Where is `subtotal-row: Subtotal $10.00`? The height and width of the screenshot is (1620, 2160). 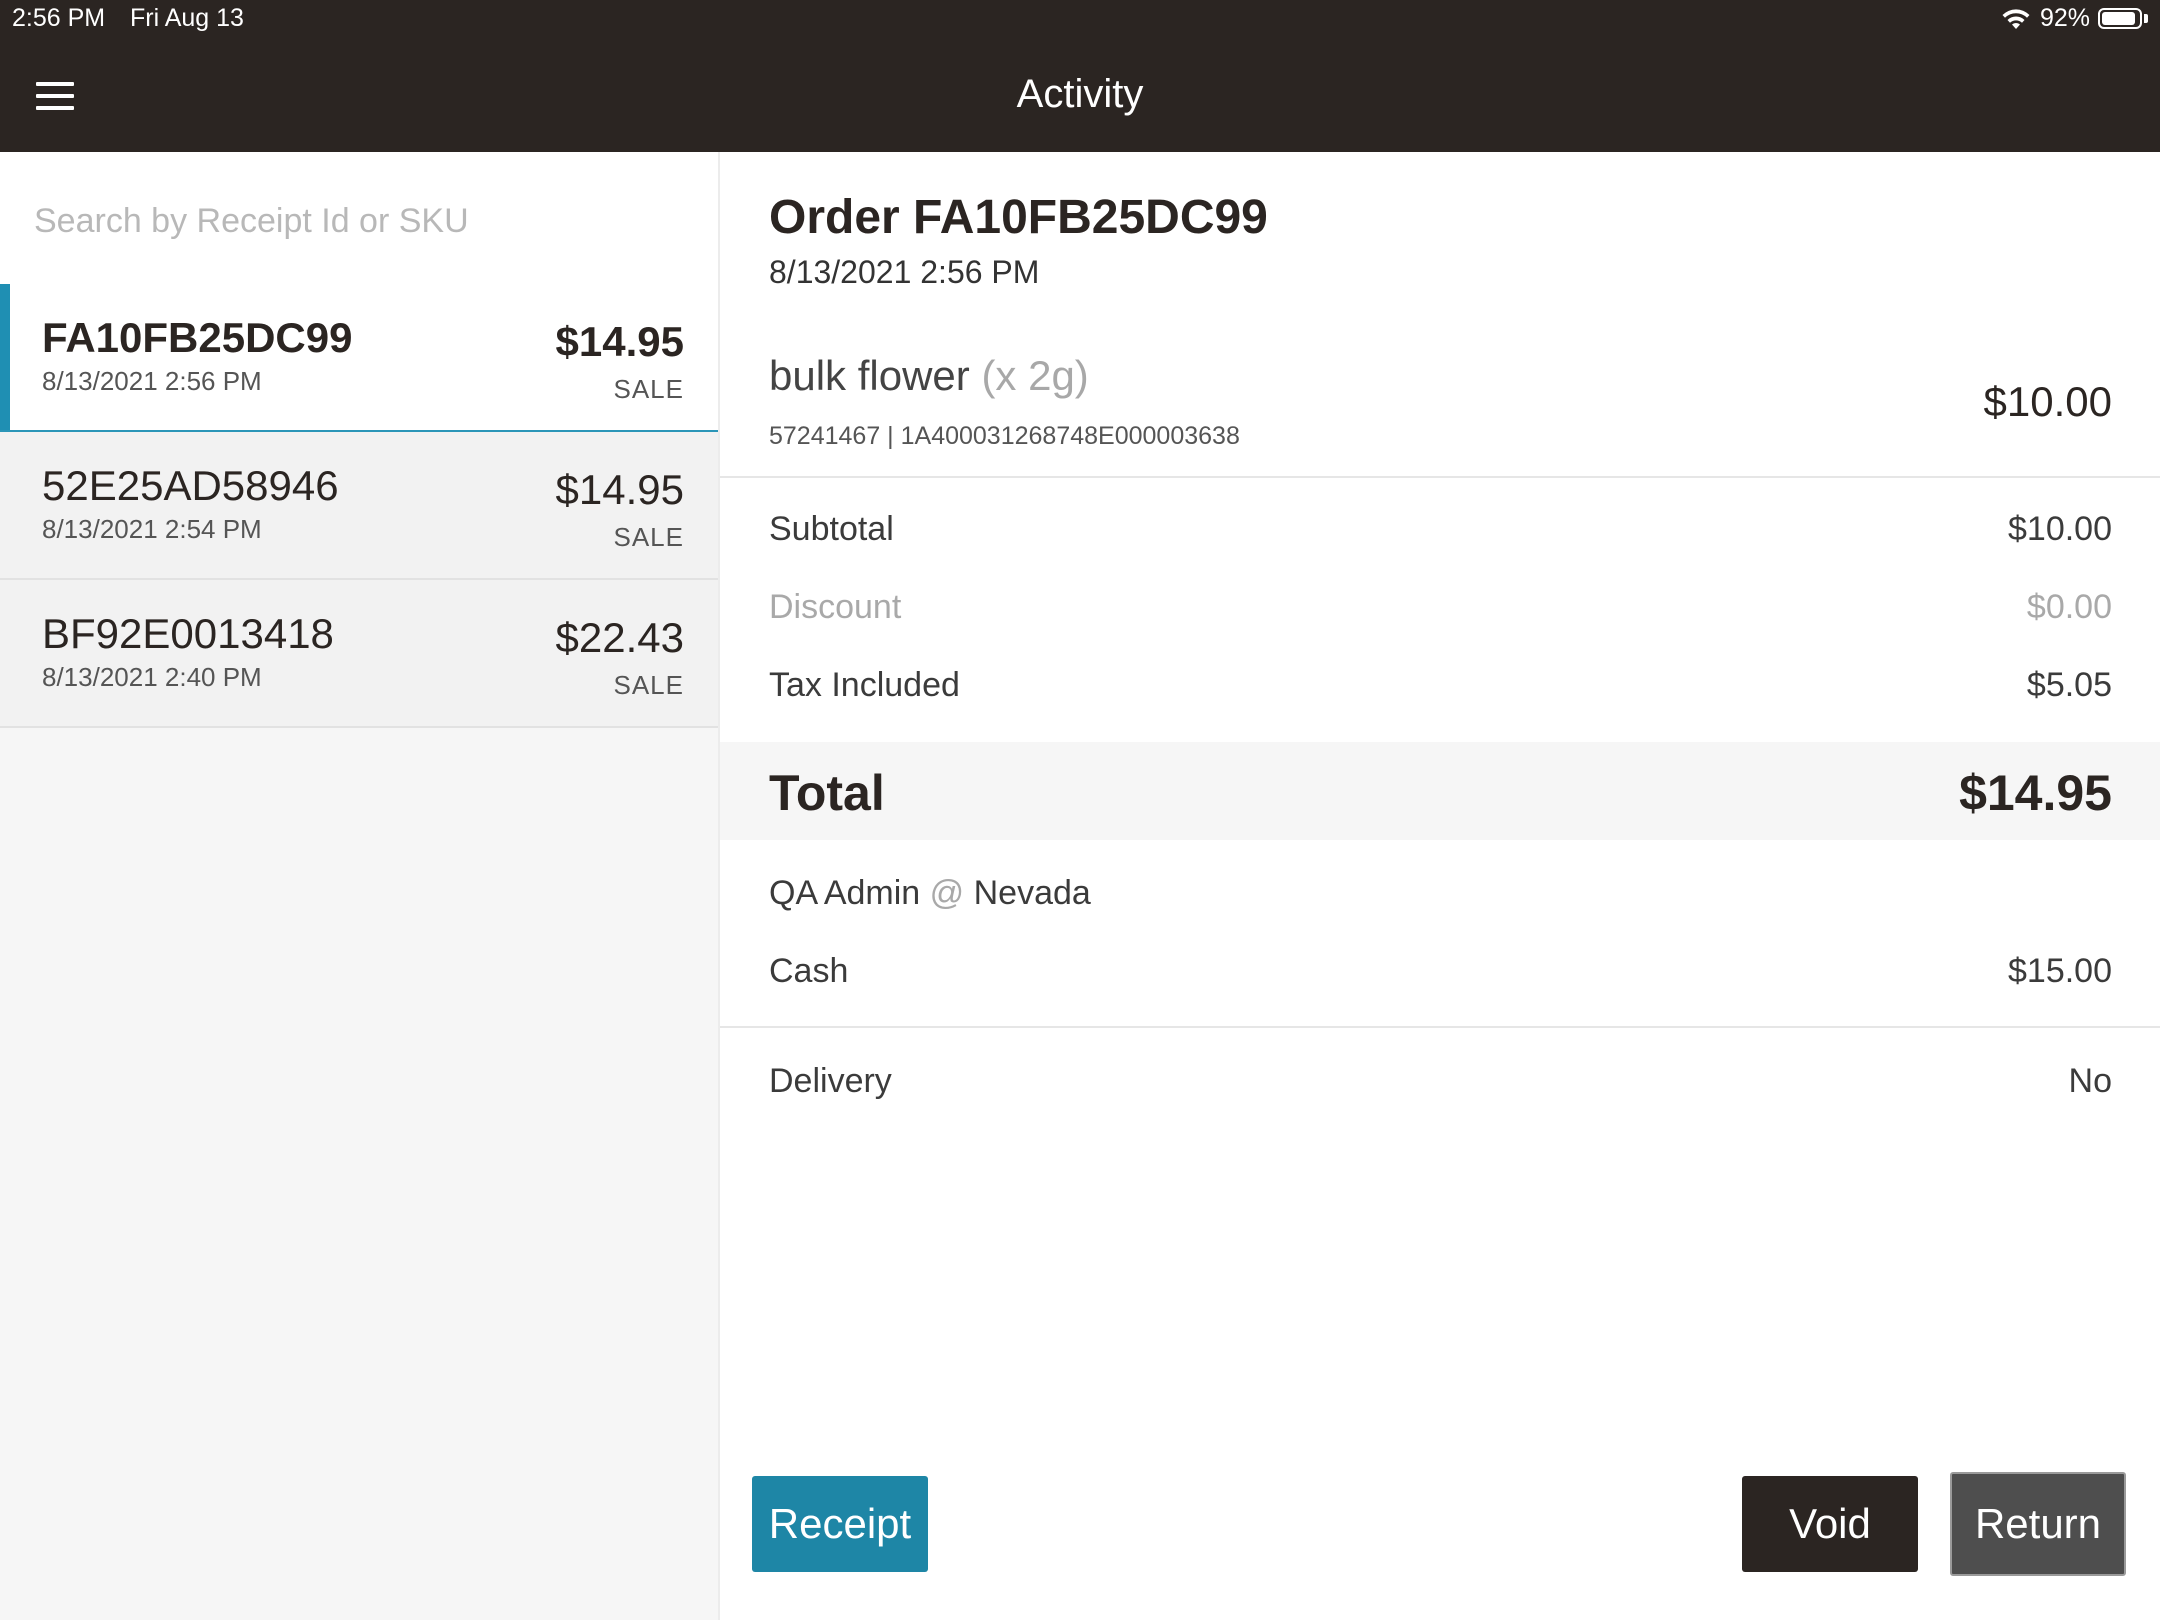
subtotal-row: Subtotal $10.00 is located at coordinates (1440, 535).